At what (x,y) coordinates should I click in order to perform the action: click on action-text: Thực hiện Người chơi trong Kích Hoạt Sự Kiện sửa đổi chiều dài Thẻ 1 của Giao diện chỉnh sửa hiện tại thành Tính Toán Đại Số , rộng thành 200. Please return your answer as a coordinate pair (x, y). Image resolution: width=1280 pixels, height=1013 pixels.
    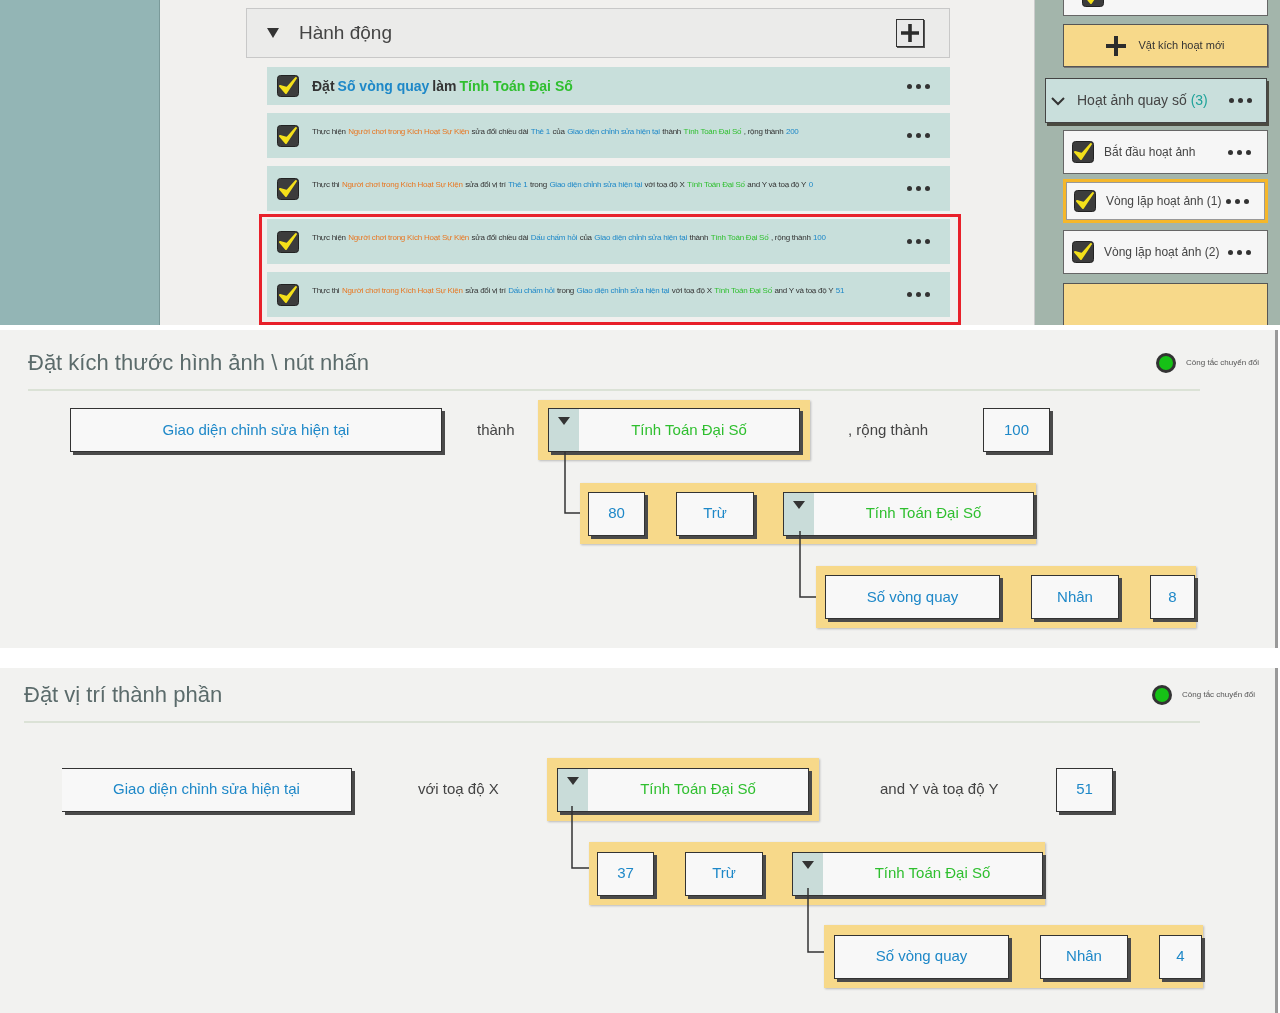
    Looking at the image, I should click on (556, 131).